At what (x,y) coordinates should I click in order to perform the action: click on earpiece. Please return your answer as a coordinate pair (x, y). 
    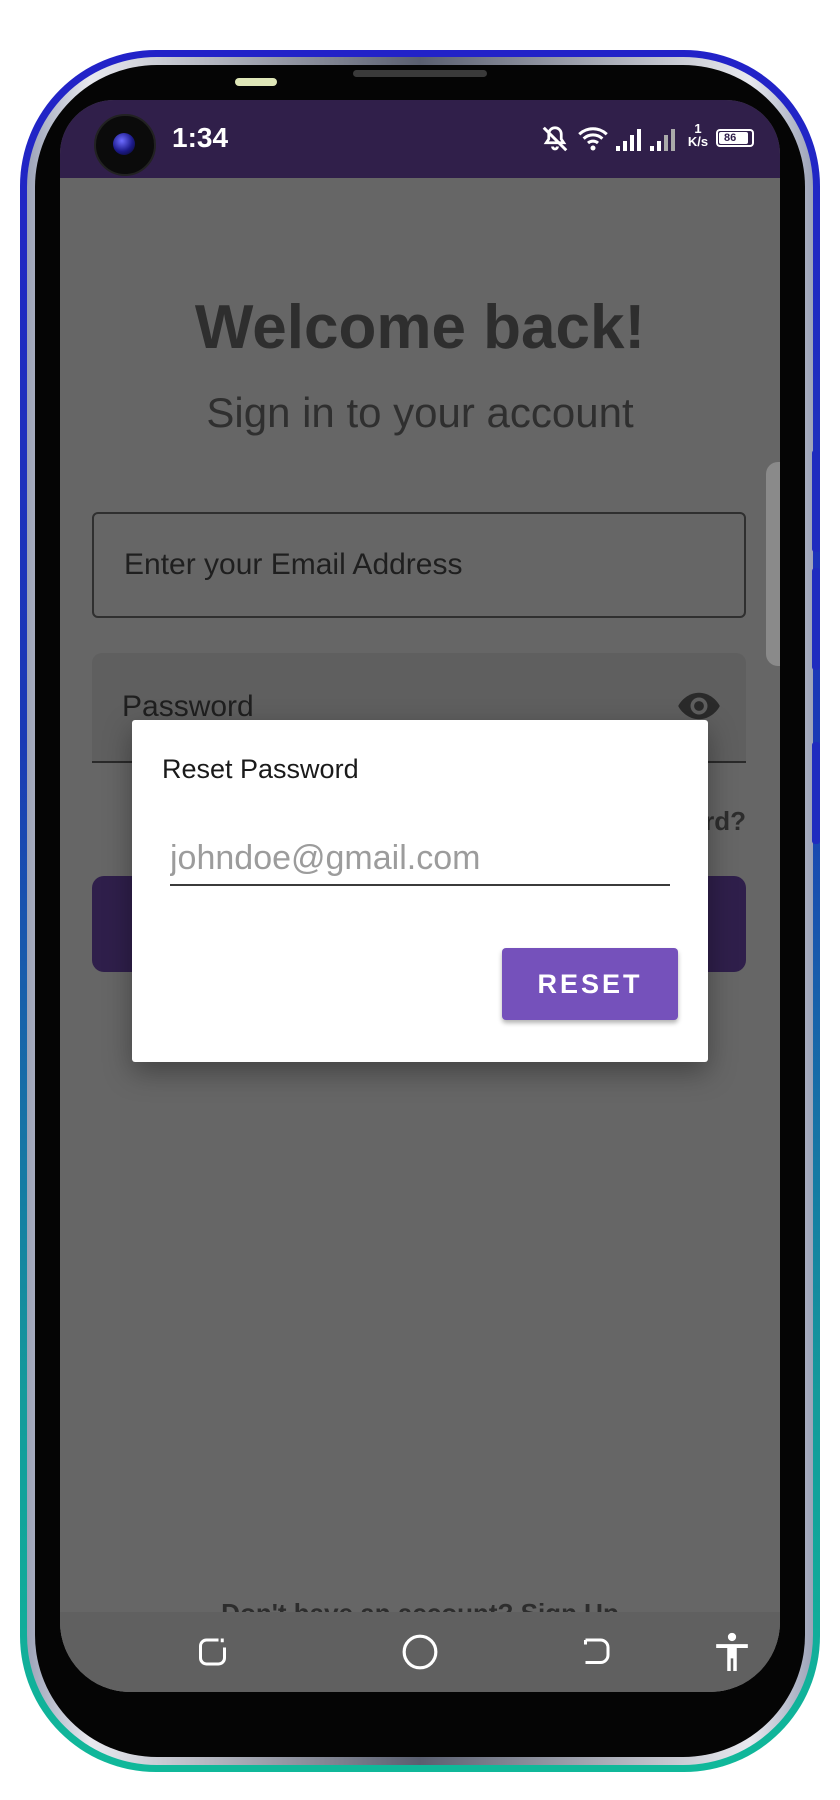
    Looking at the image, I should click on (420, 73).